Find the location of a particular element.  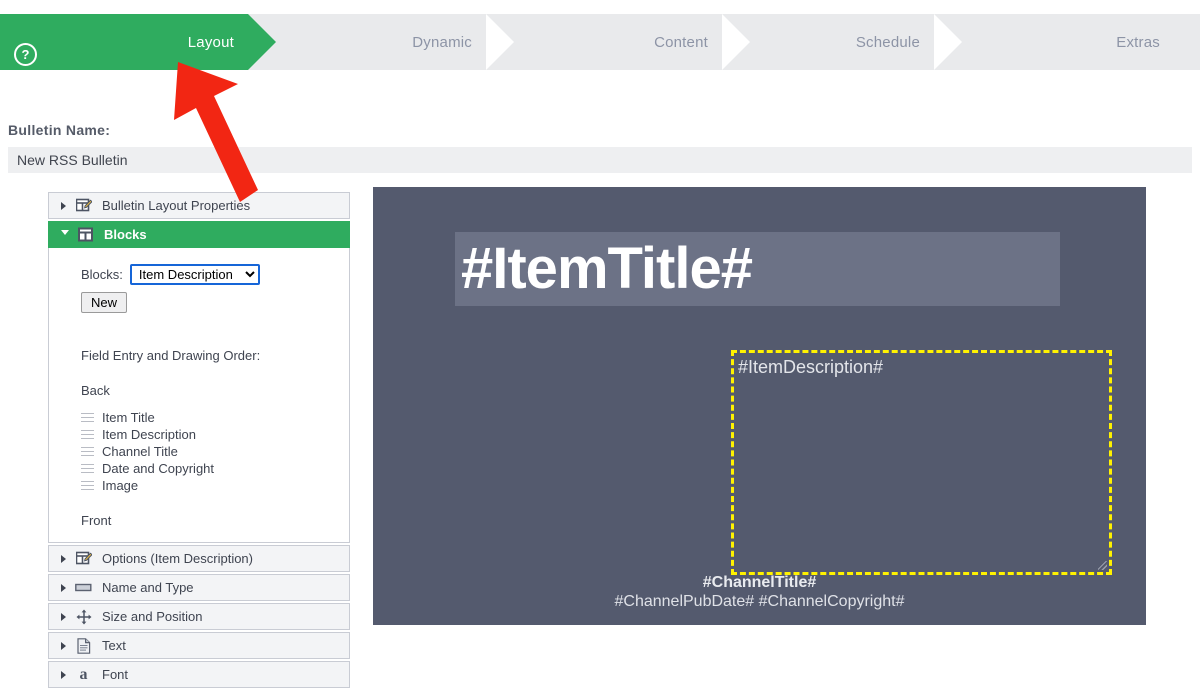

field-label: Date and Copyright is located at coordinates (158, 468).